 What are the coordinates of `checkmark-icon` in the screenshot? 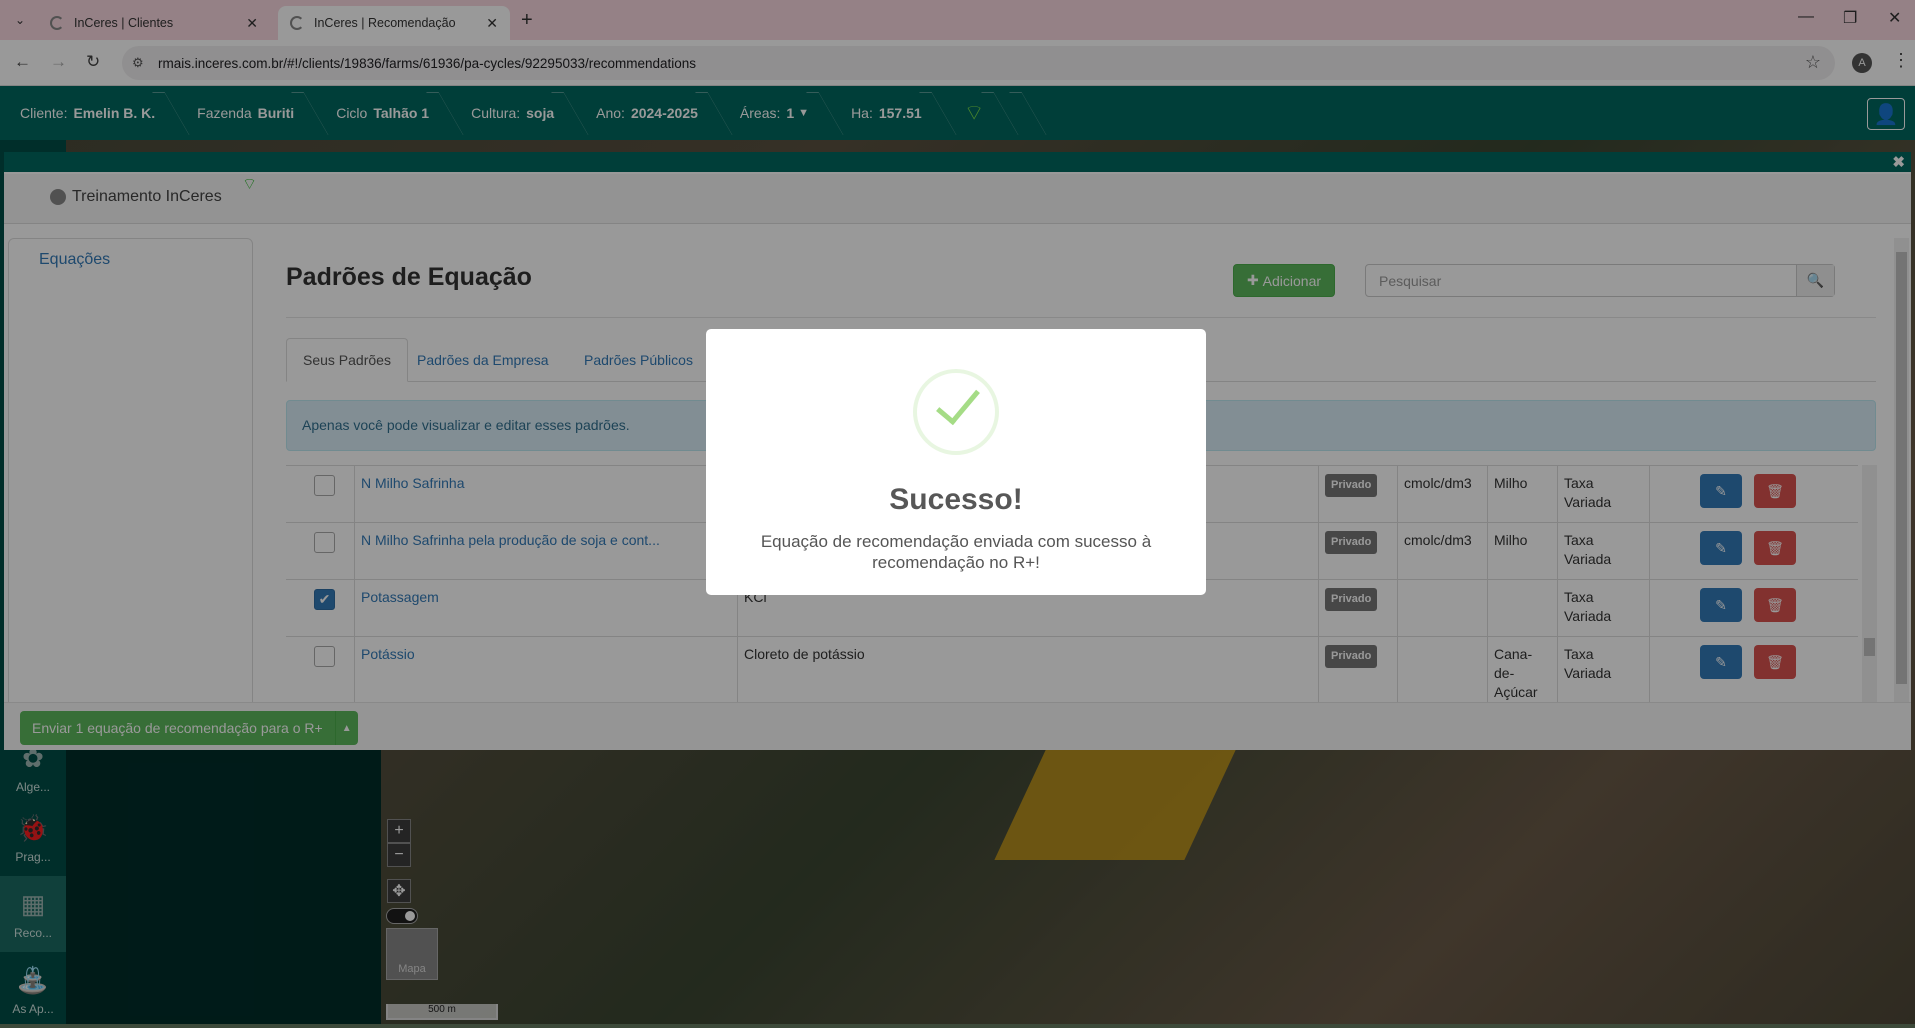 It's located at (958, 402).